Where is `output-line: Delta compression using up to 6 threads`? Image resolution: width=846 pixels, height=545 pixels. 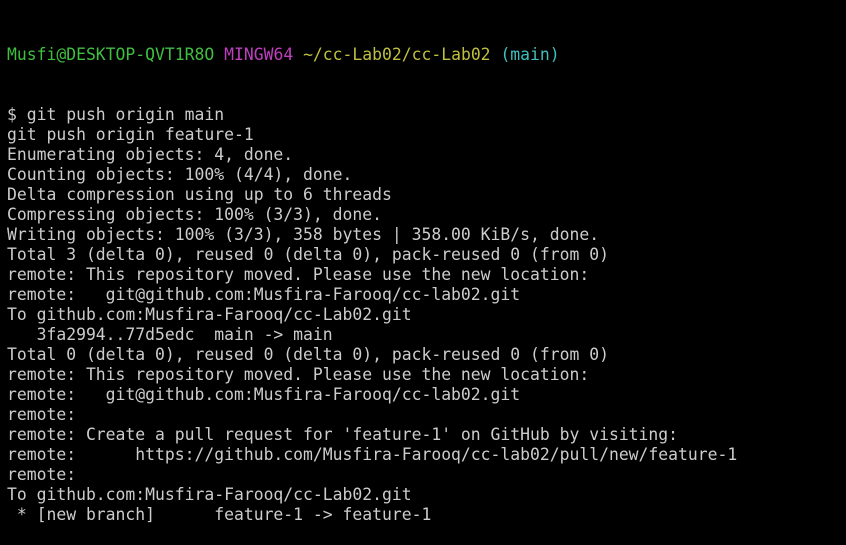
output-line: Delta compression using up to 6 threads is located at coordinates (199, 194).